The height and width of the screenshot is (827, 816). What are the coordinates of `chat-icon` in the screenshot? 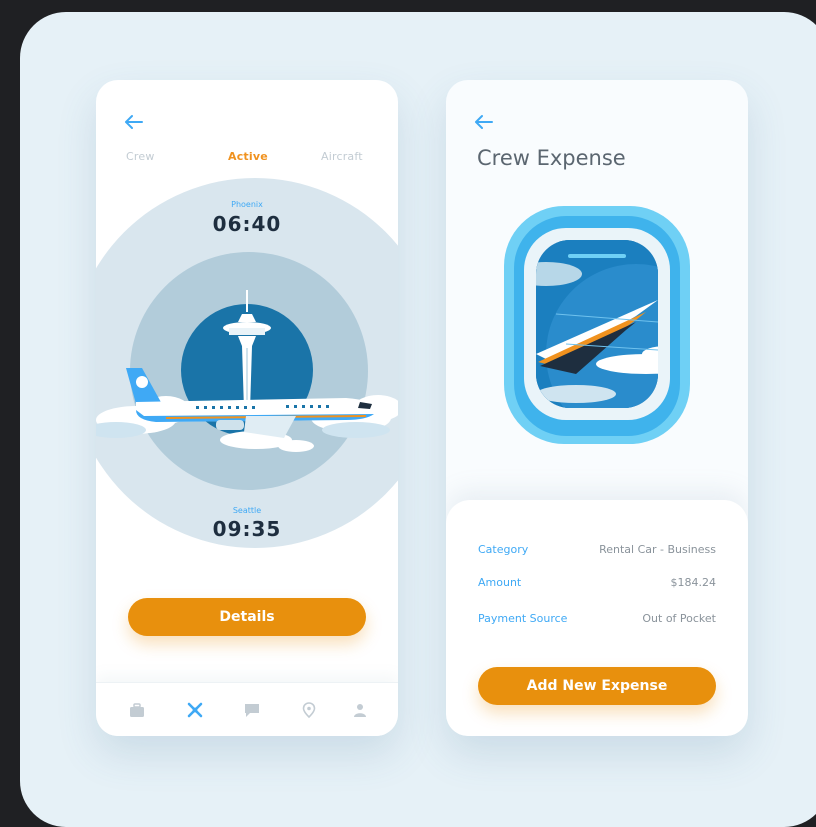 It's located at (252, 710).